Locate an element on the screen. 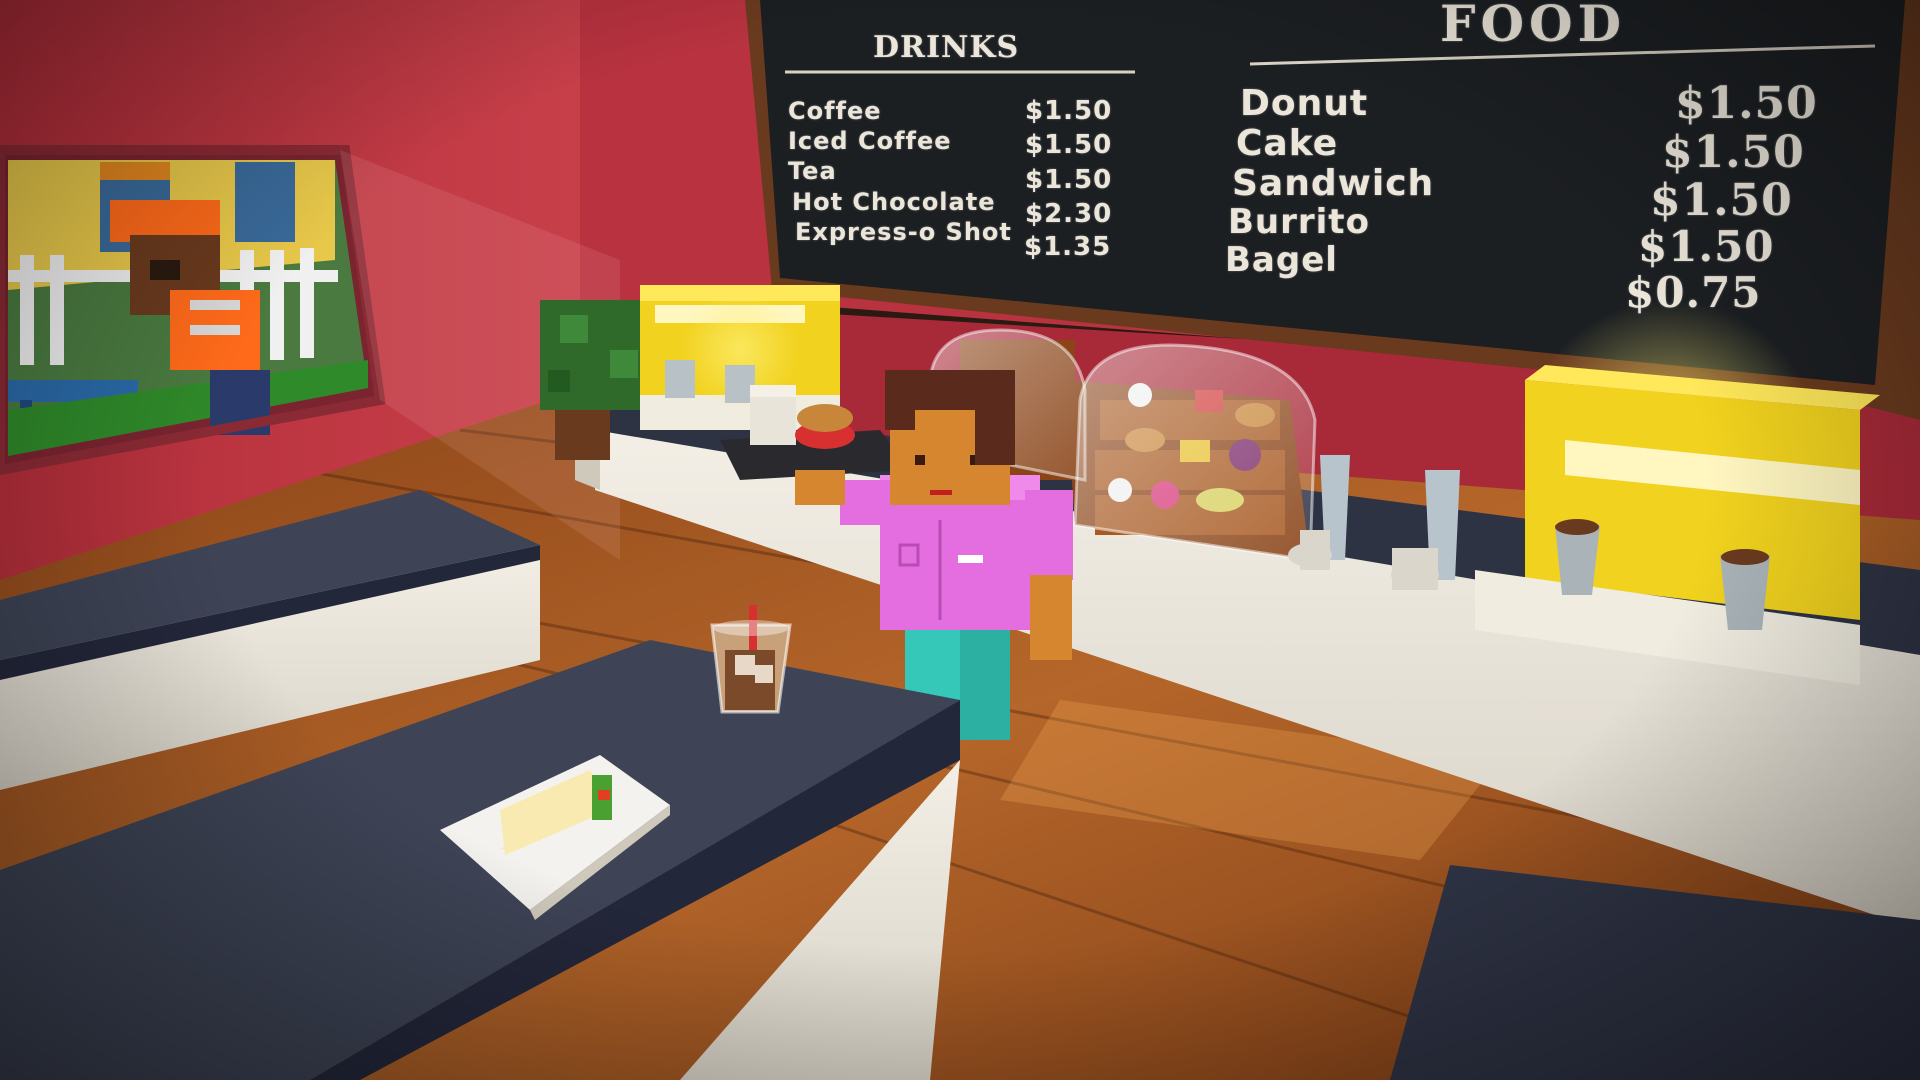  drink-name: Iced Coffee is located at coordinates (870, 141).